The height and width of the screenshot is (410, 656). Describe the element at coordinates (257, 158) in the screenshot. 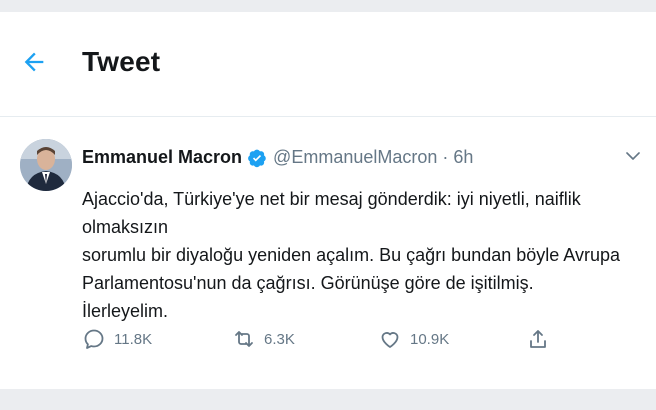

I see `verified-badge-icon` at that location.